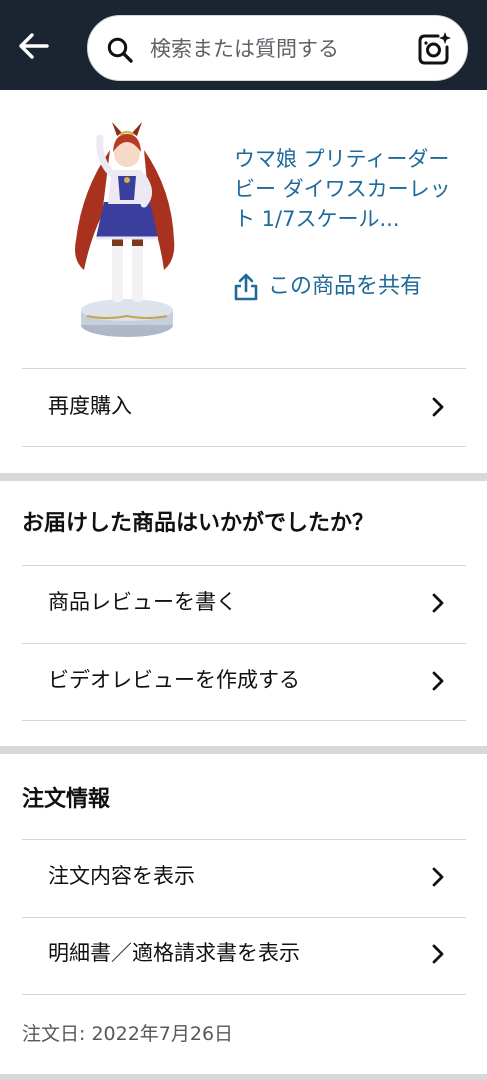 This screenshot has height=1080, width=487. What do you see at coordinates (244, 604) in the screenshot?
I see `write-review-row: 商品レビューを書く` at bounding box center [244, 604].